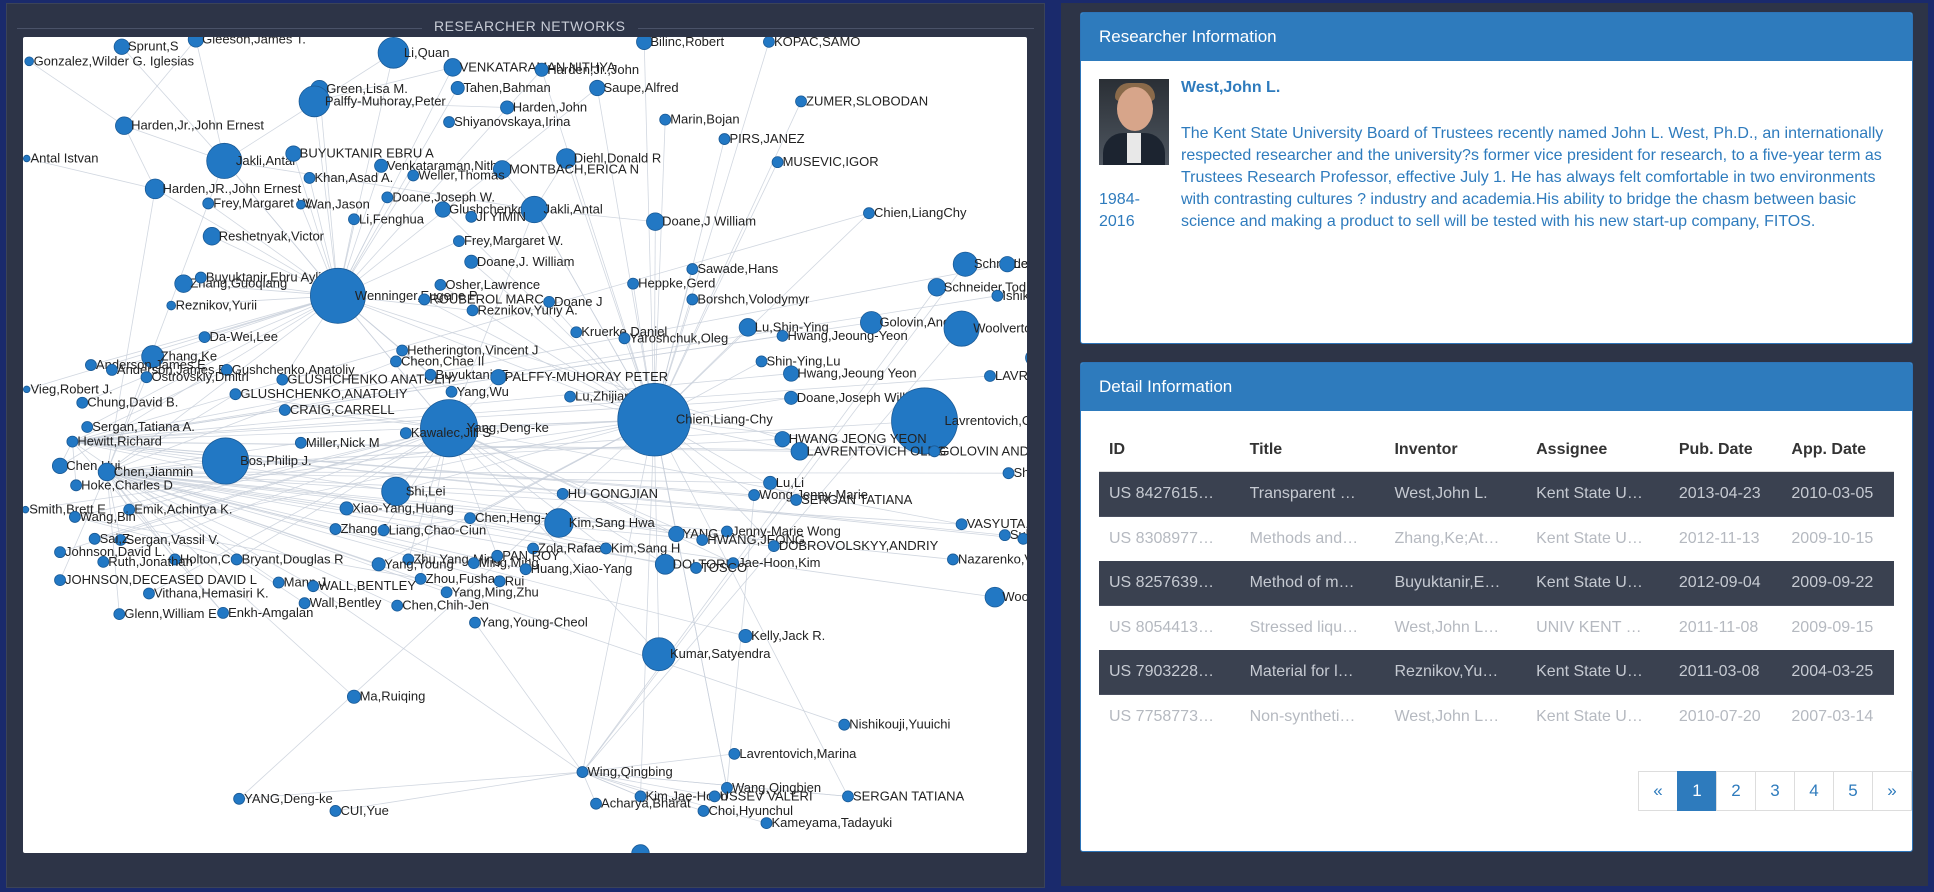  I want to click on network-node: Hoke,Charles D, so click(121, 484).